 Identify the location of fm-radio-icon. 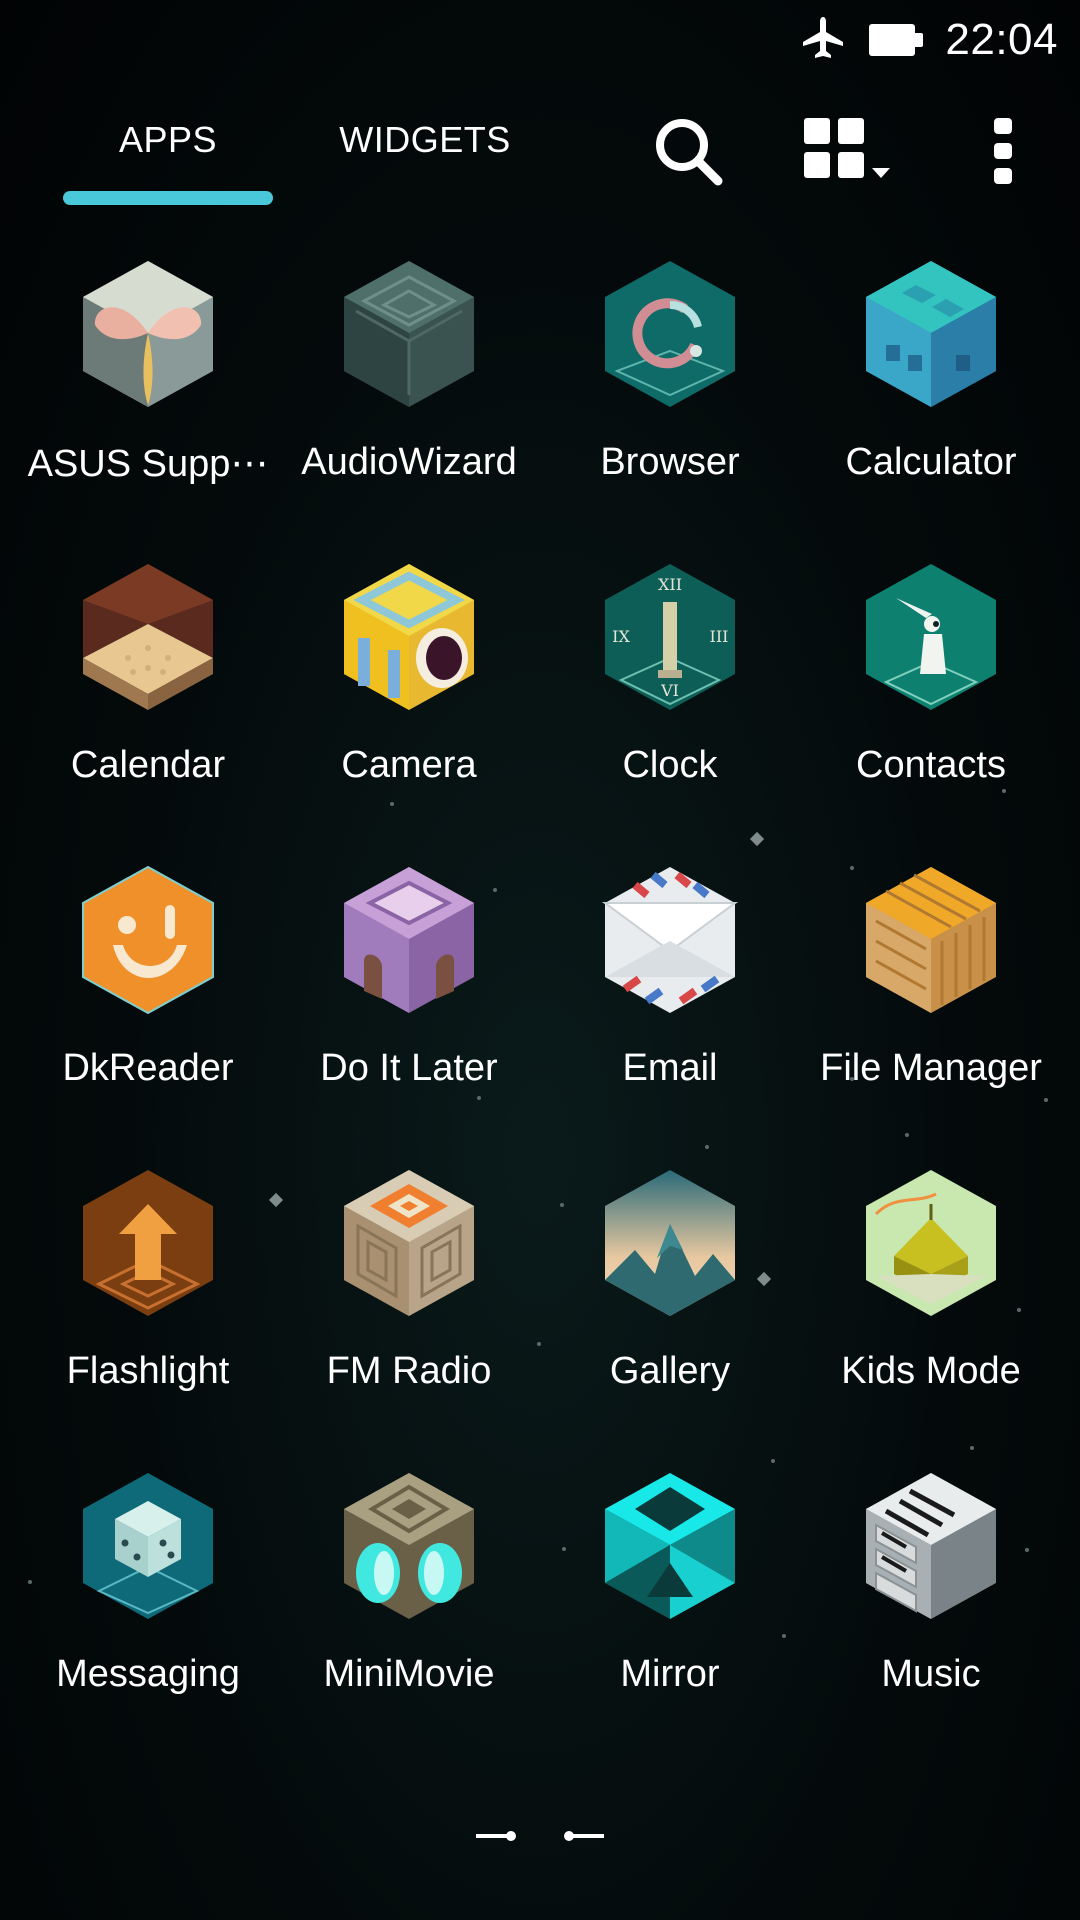
(409, 1243).